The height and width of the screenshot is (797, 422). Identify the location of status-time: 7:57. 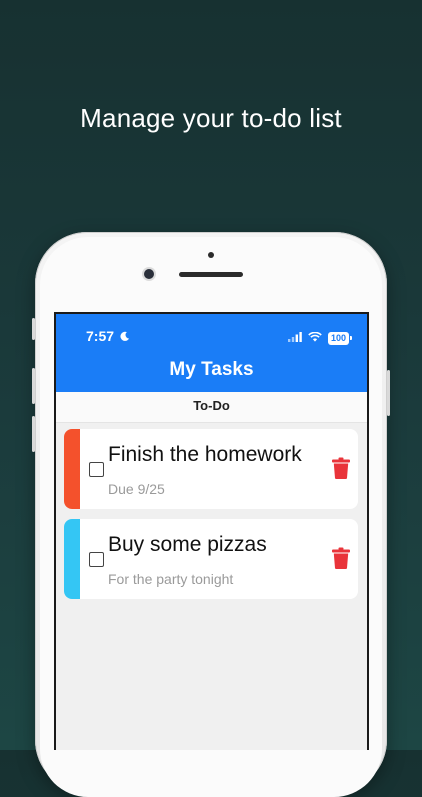
(100, 336).